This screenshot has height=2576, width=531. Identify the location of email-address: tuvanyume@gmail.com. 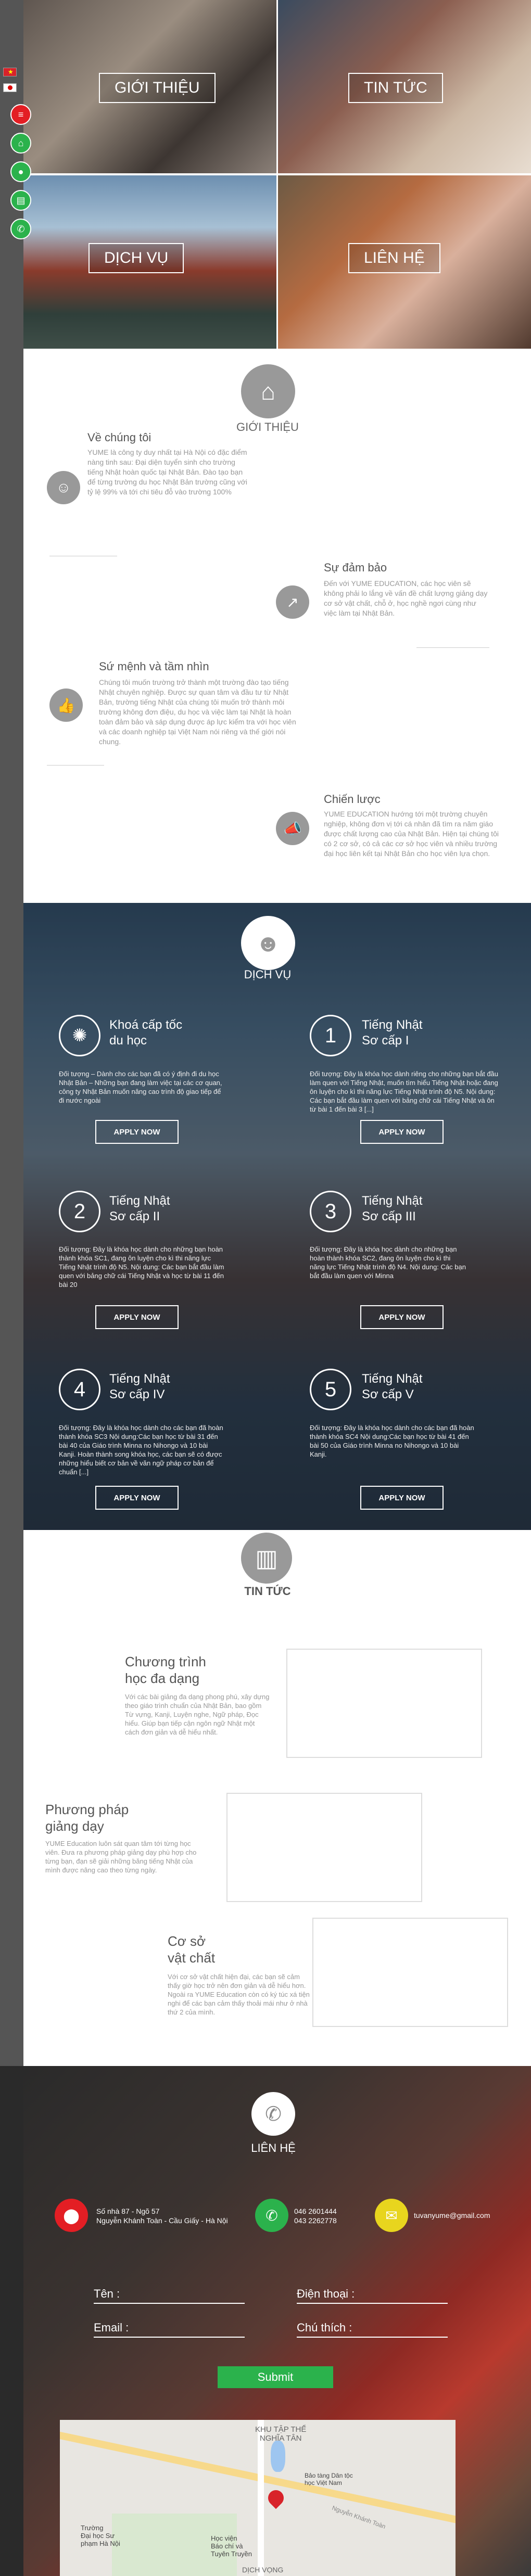
(452, 2215).